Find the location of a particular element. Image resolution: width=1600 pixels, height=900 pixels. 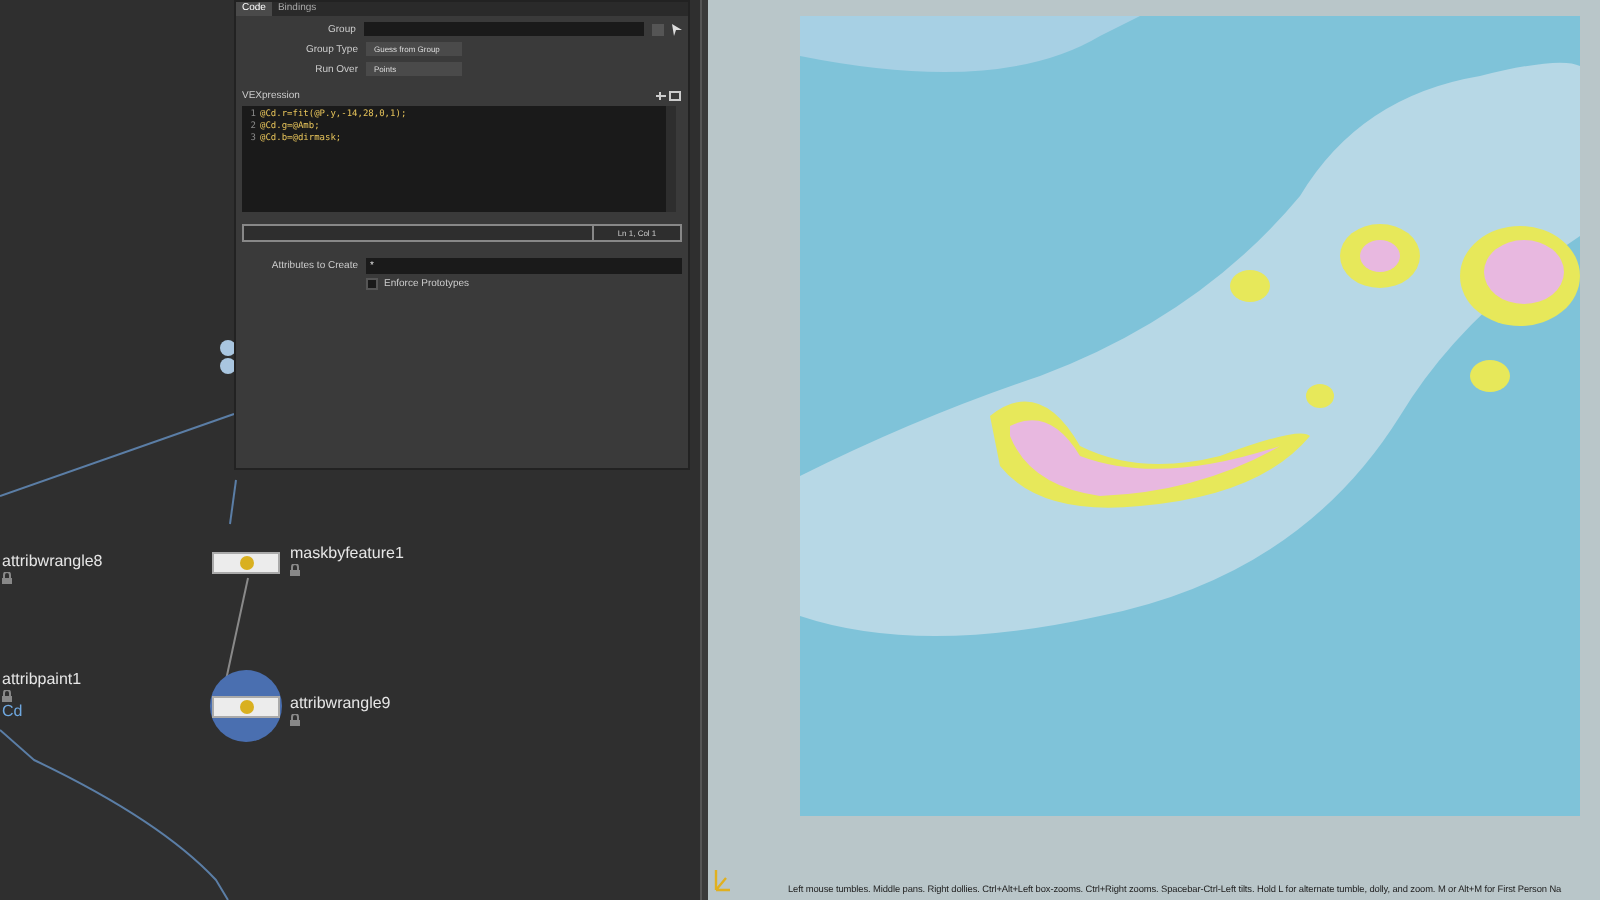

attribute-label: Cd is located at coordinates (13, 712).